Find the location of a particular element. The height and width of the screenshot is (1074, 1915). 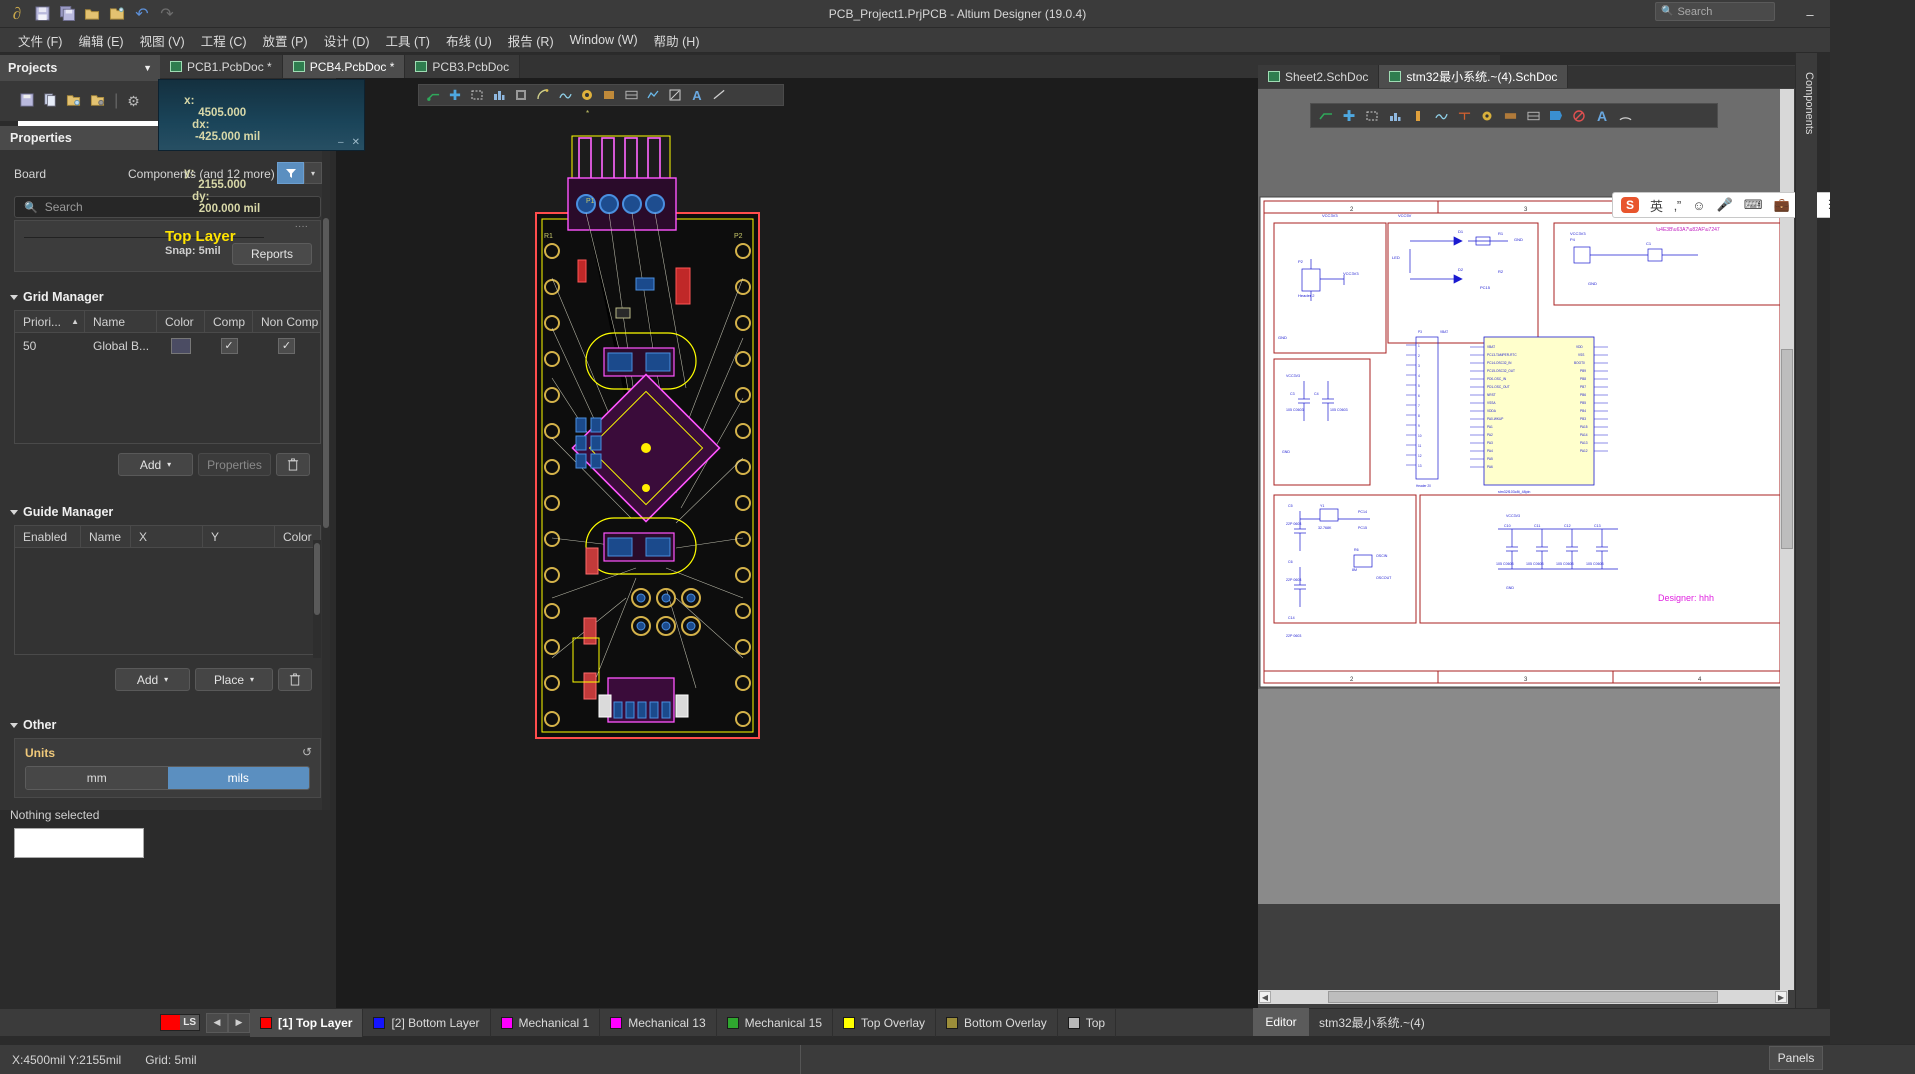

menu-route: 布线 (U) is located at coordinates (469, 40).